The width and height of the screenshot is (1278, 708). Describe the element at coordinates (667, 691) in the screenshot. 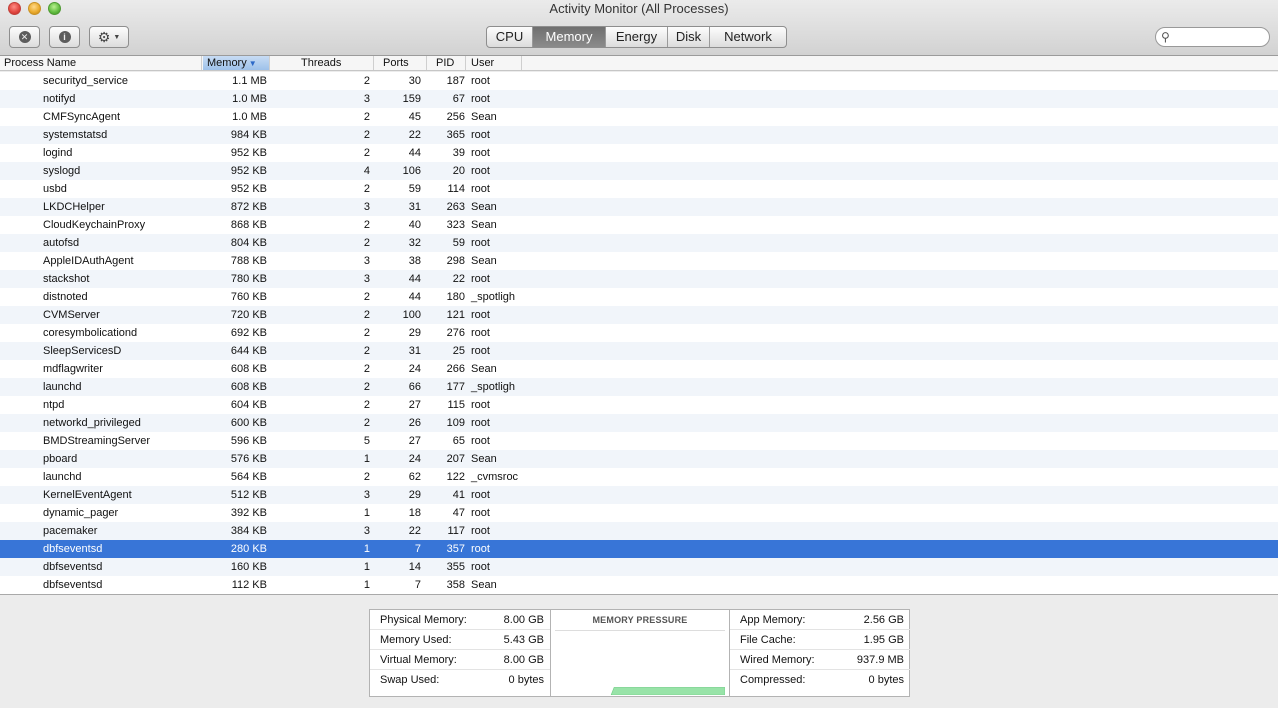

I see `memory-pressure-fill` at that location.